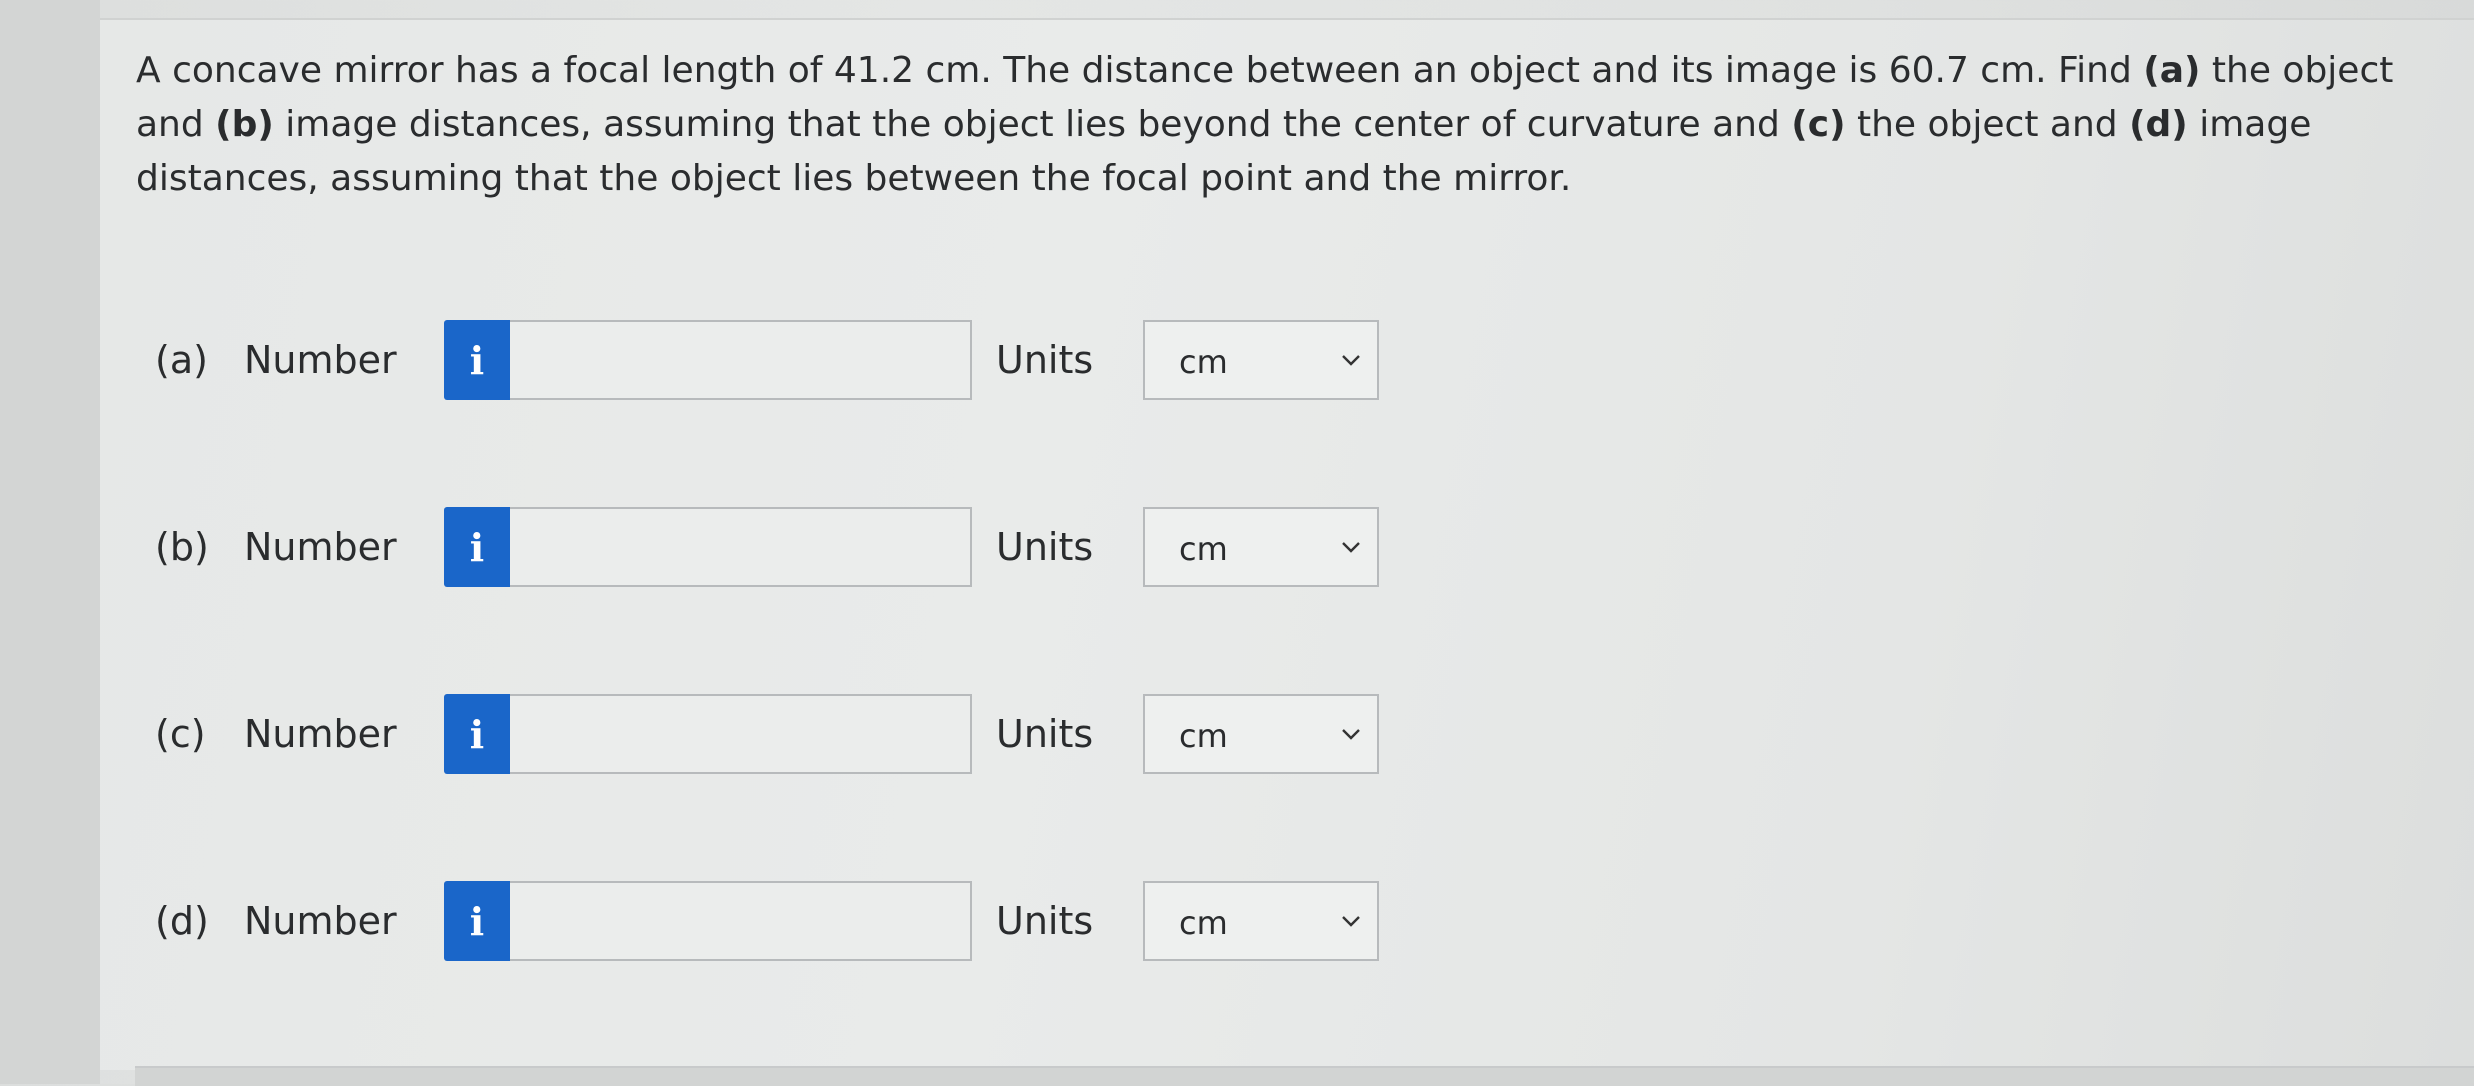 Image resolution: width=2474 pixels, height=1086 pixels. I want to click on part-label: (c), so click(180, 734).